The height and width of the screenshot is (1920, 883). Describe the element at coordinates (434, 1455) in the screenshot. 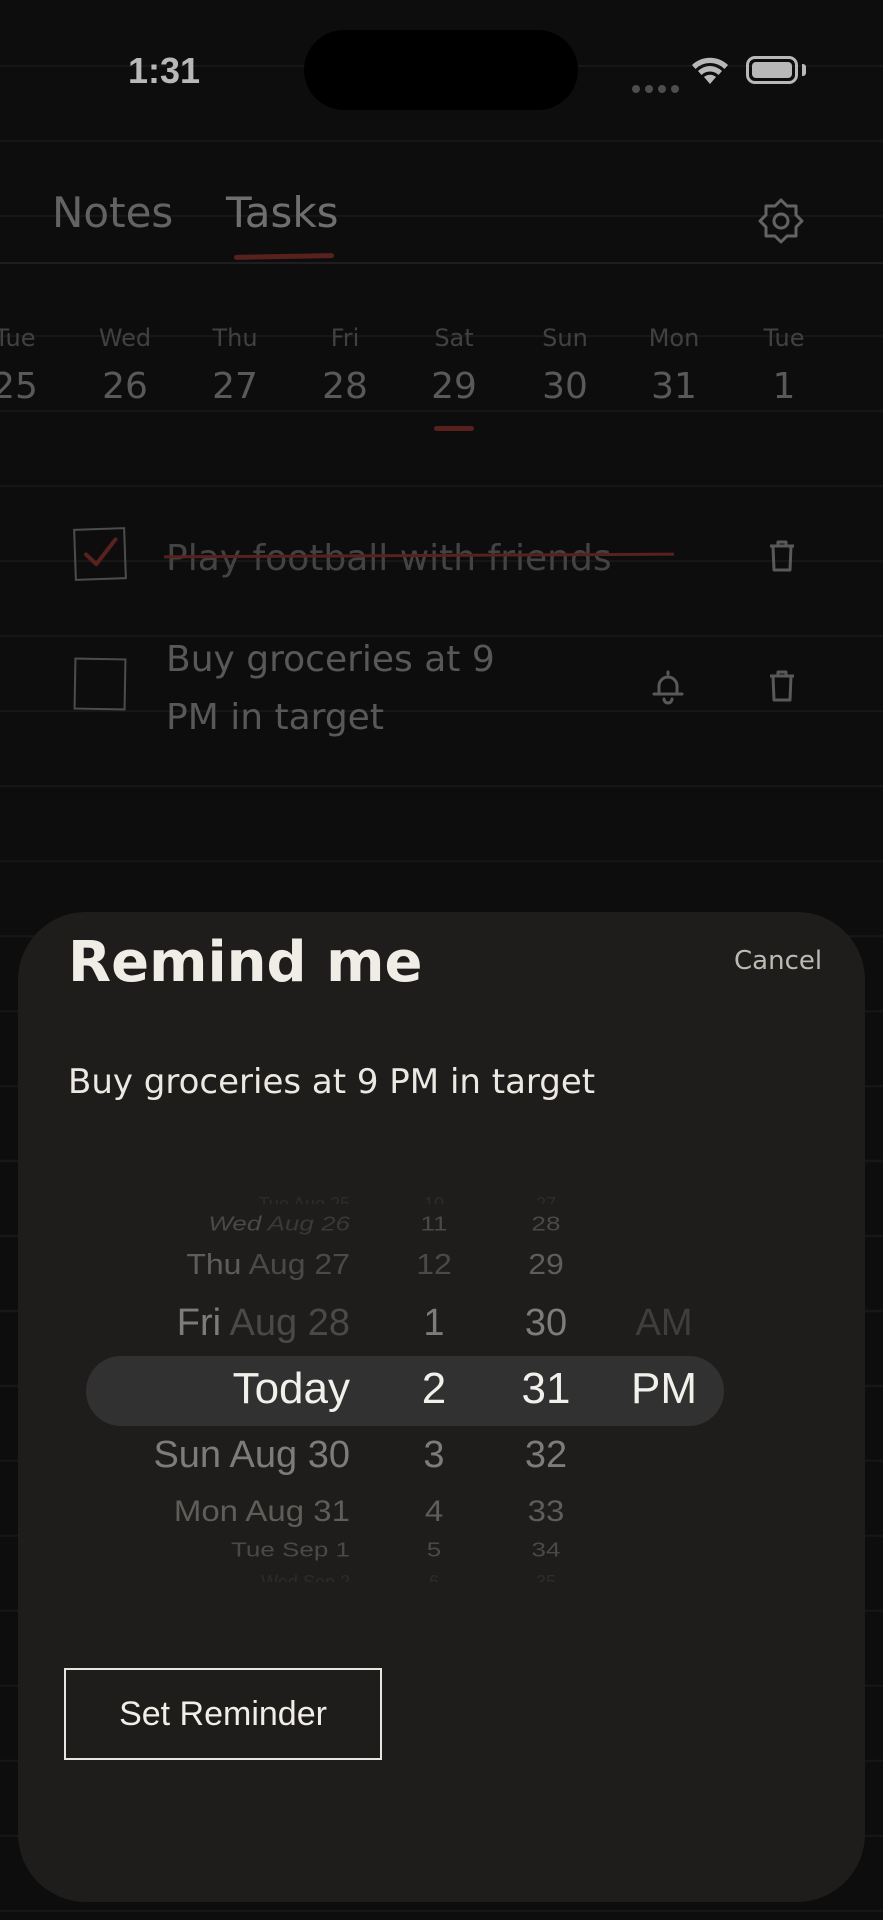

I see `picker-hour: 3` at that location.